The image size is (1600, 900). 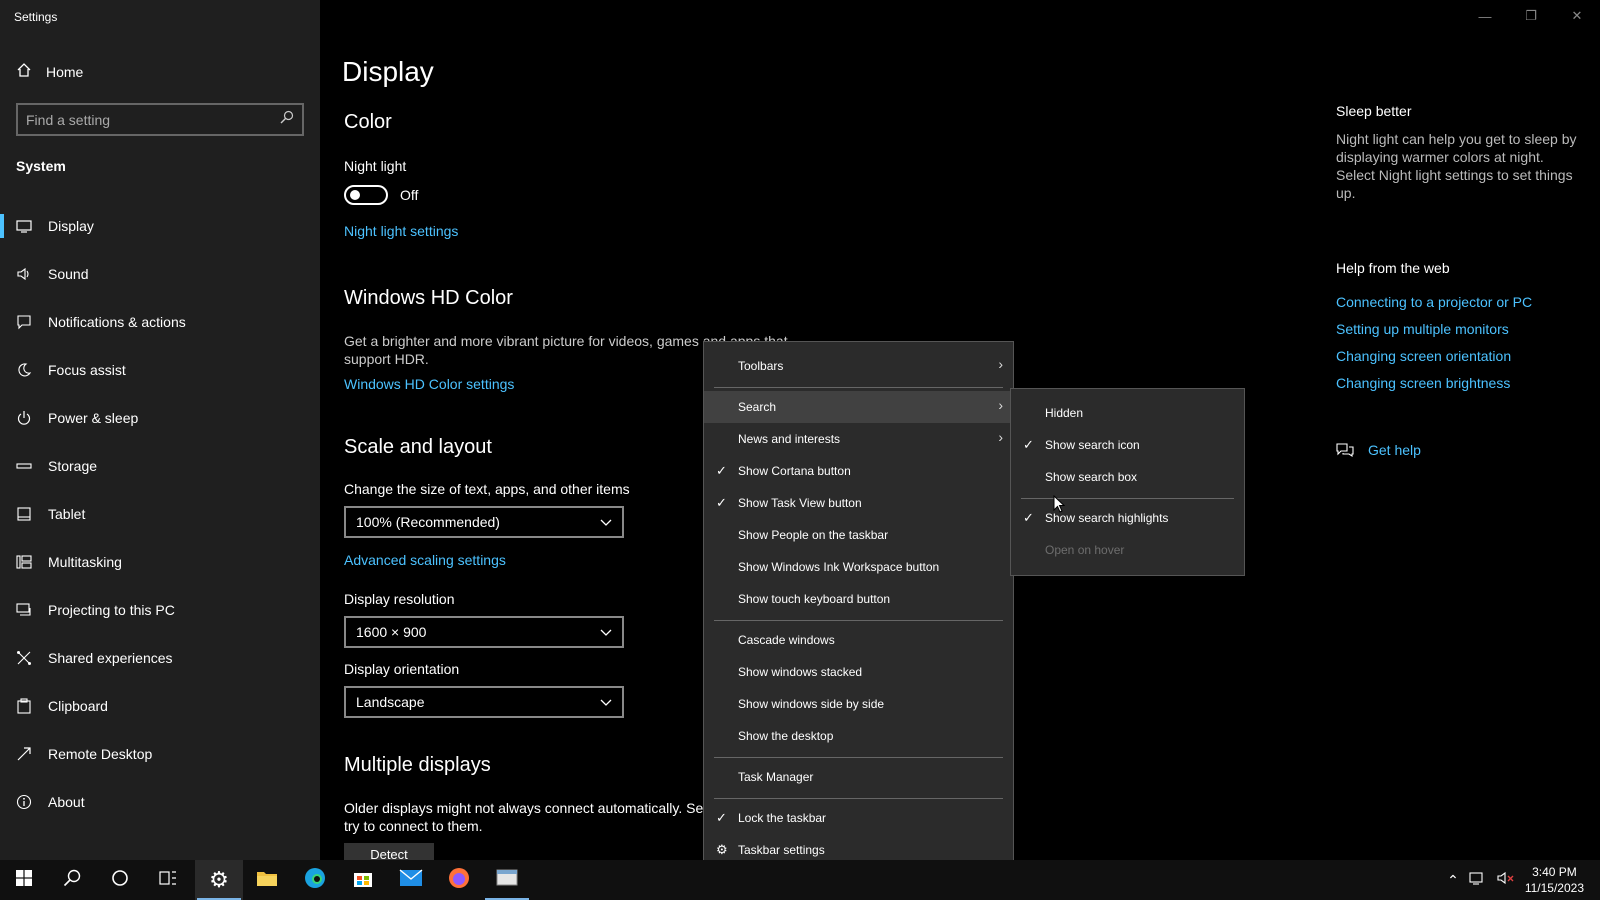 I want to click on submenu-item-hidden: Hidden, so click(x=1127, y=413).